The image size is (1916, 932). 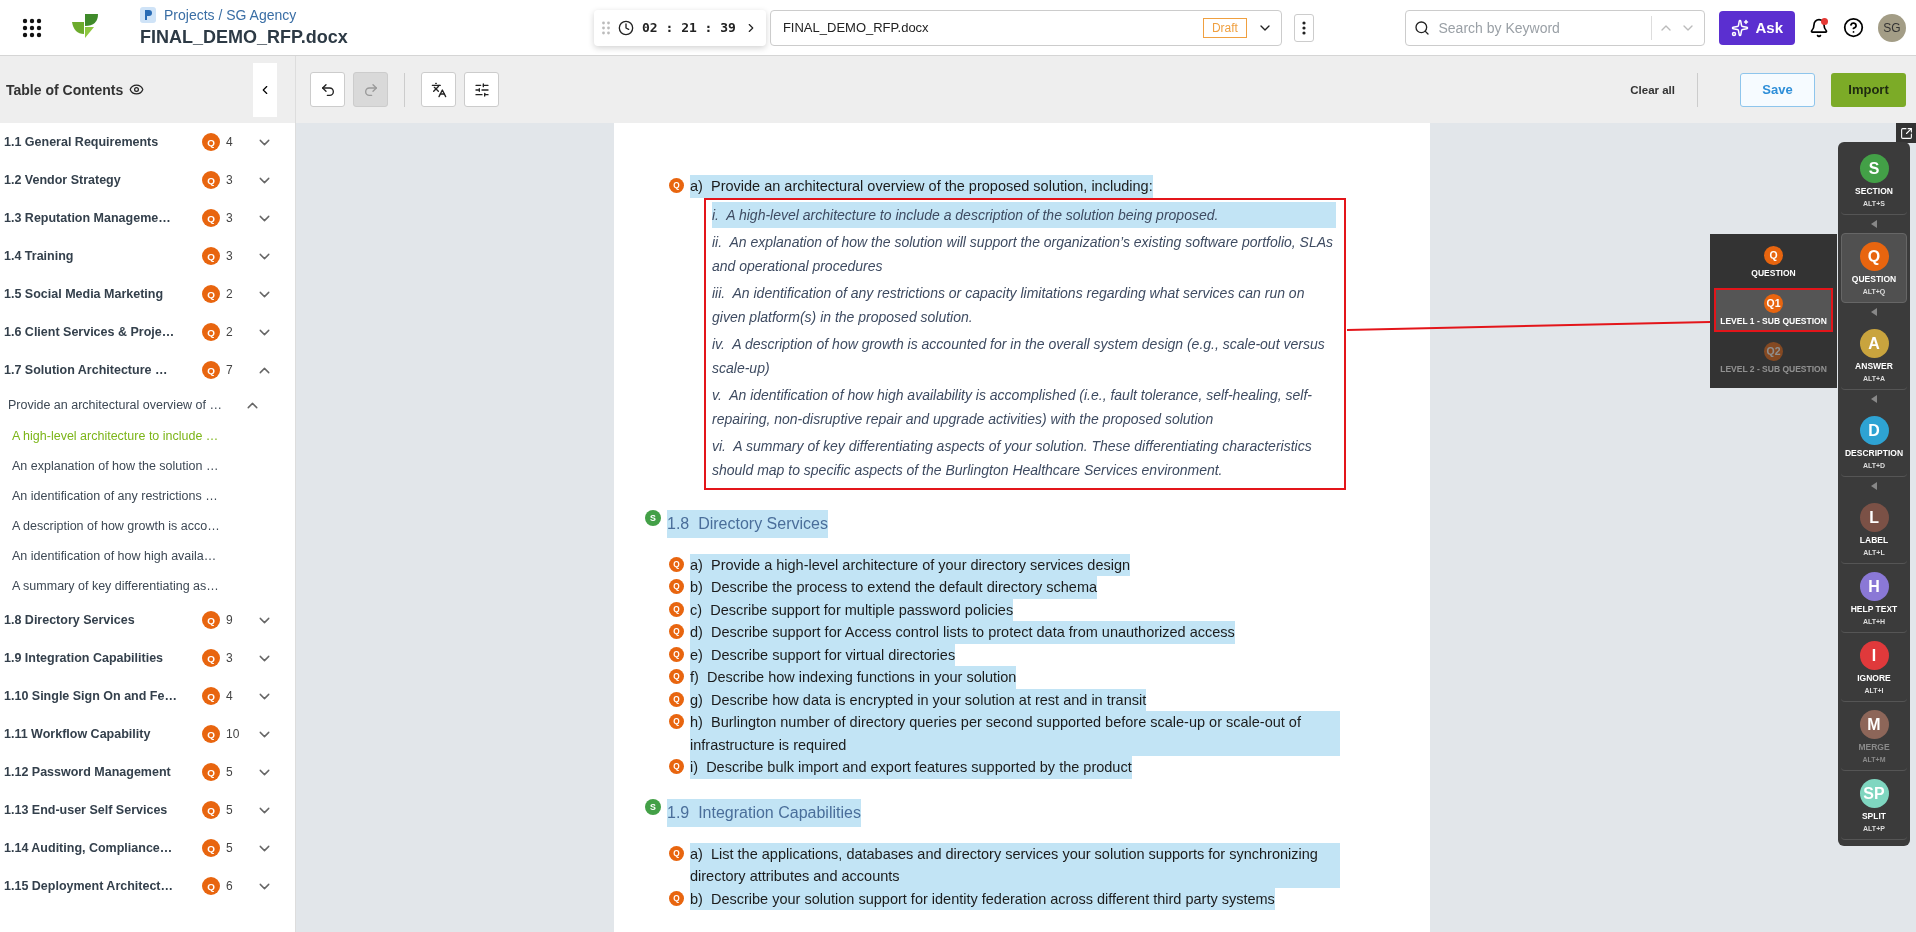 I want to click on question-count: 6, so click(x=230, y=886).